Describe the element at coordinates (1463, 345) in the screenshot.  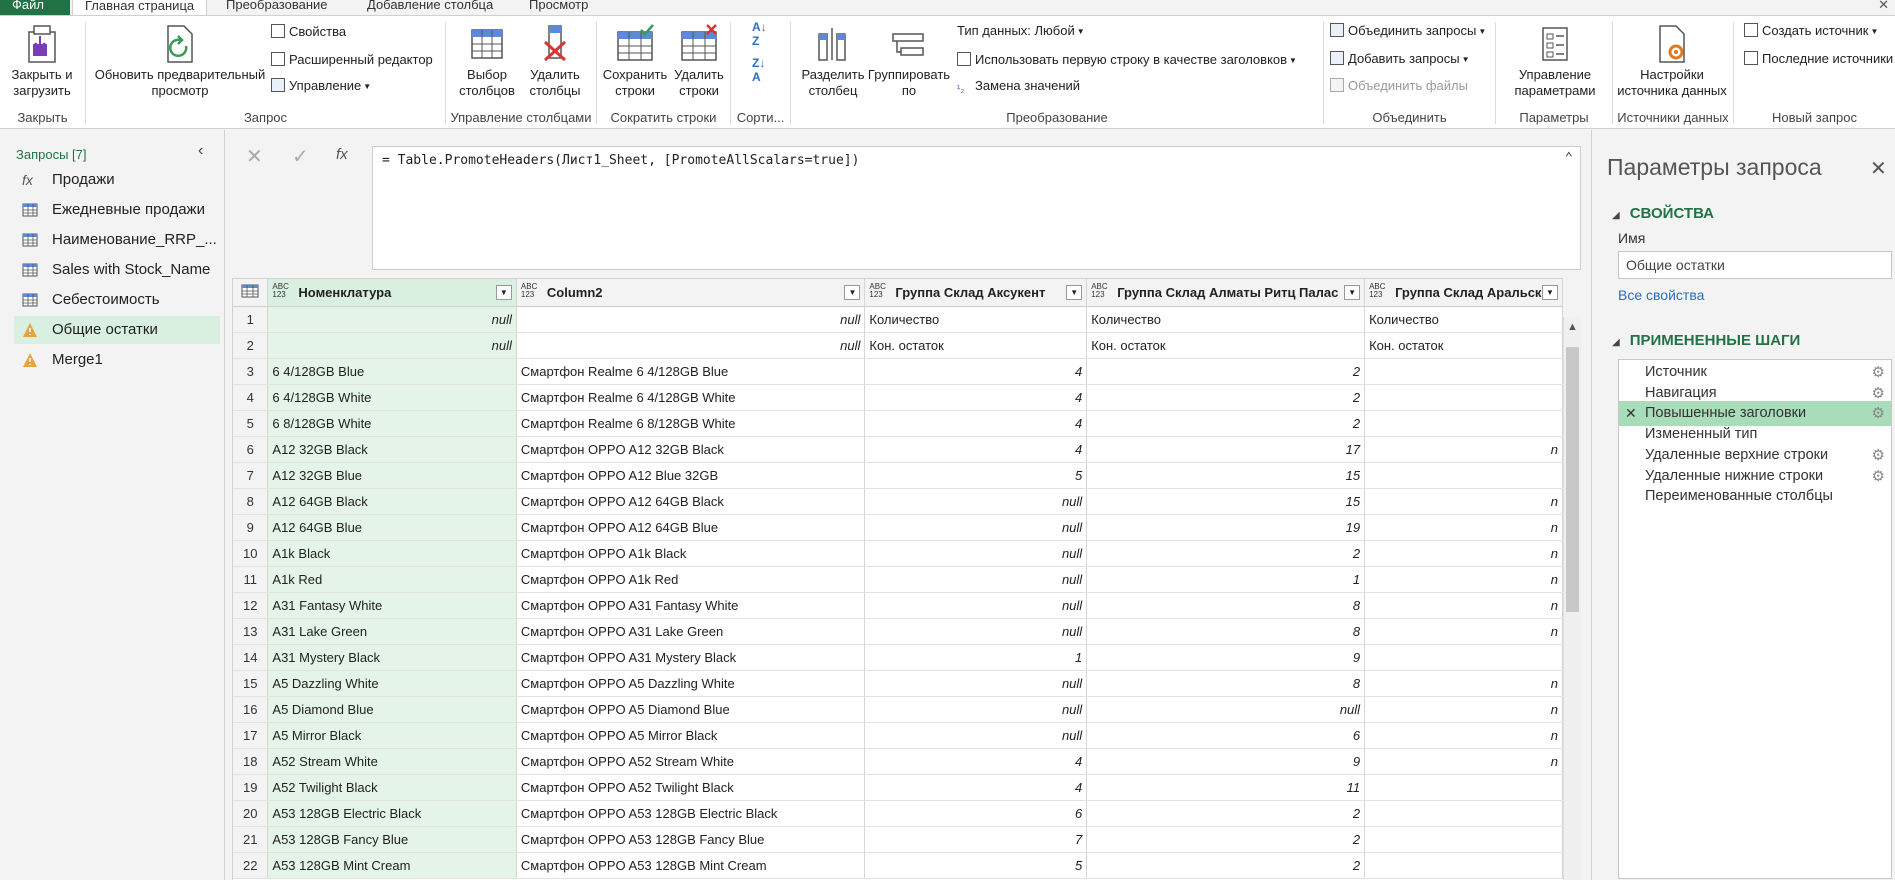
I see `table-cell: Кон. остаток` at that location.